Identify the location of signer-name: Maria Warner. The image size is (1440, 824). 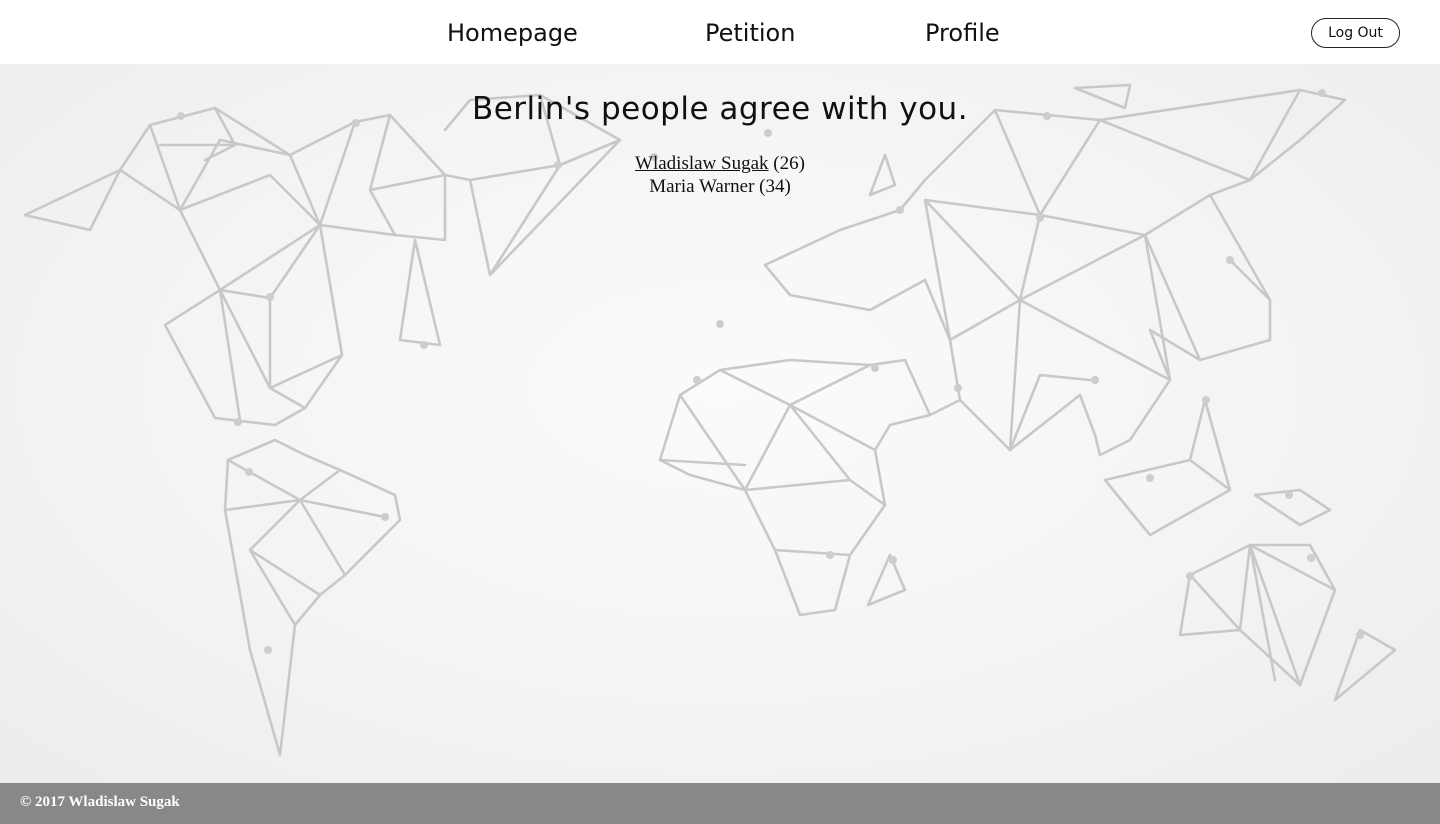
(702, 186).